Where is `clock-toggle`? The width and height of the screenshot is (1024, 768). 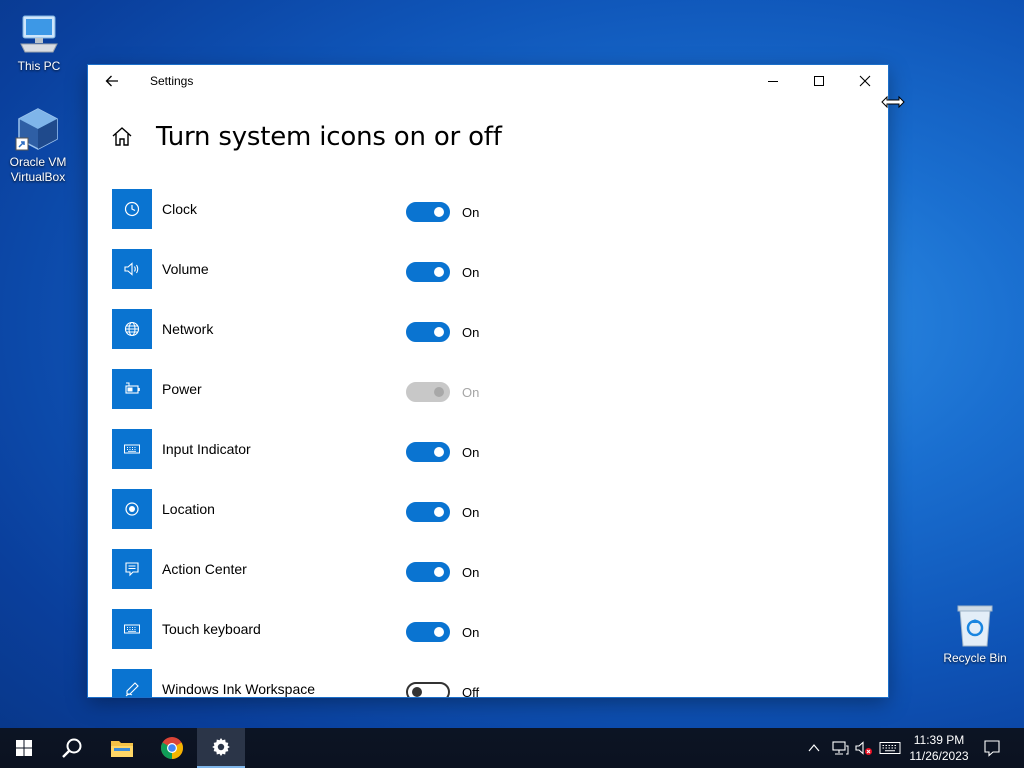 clock-toggle is located at coordinates (428, 212).